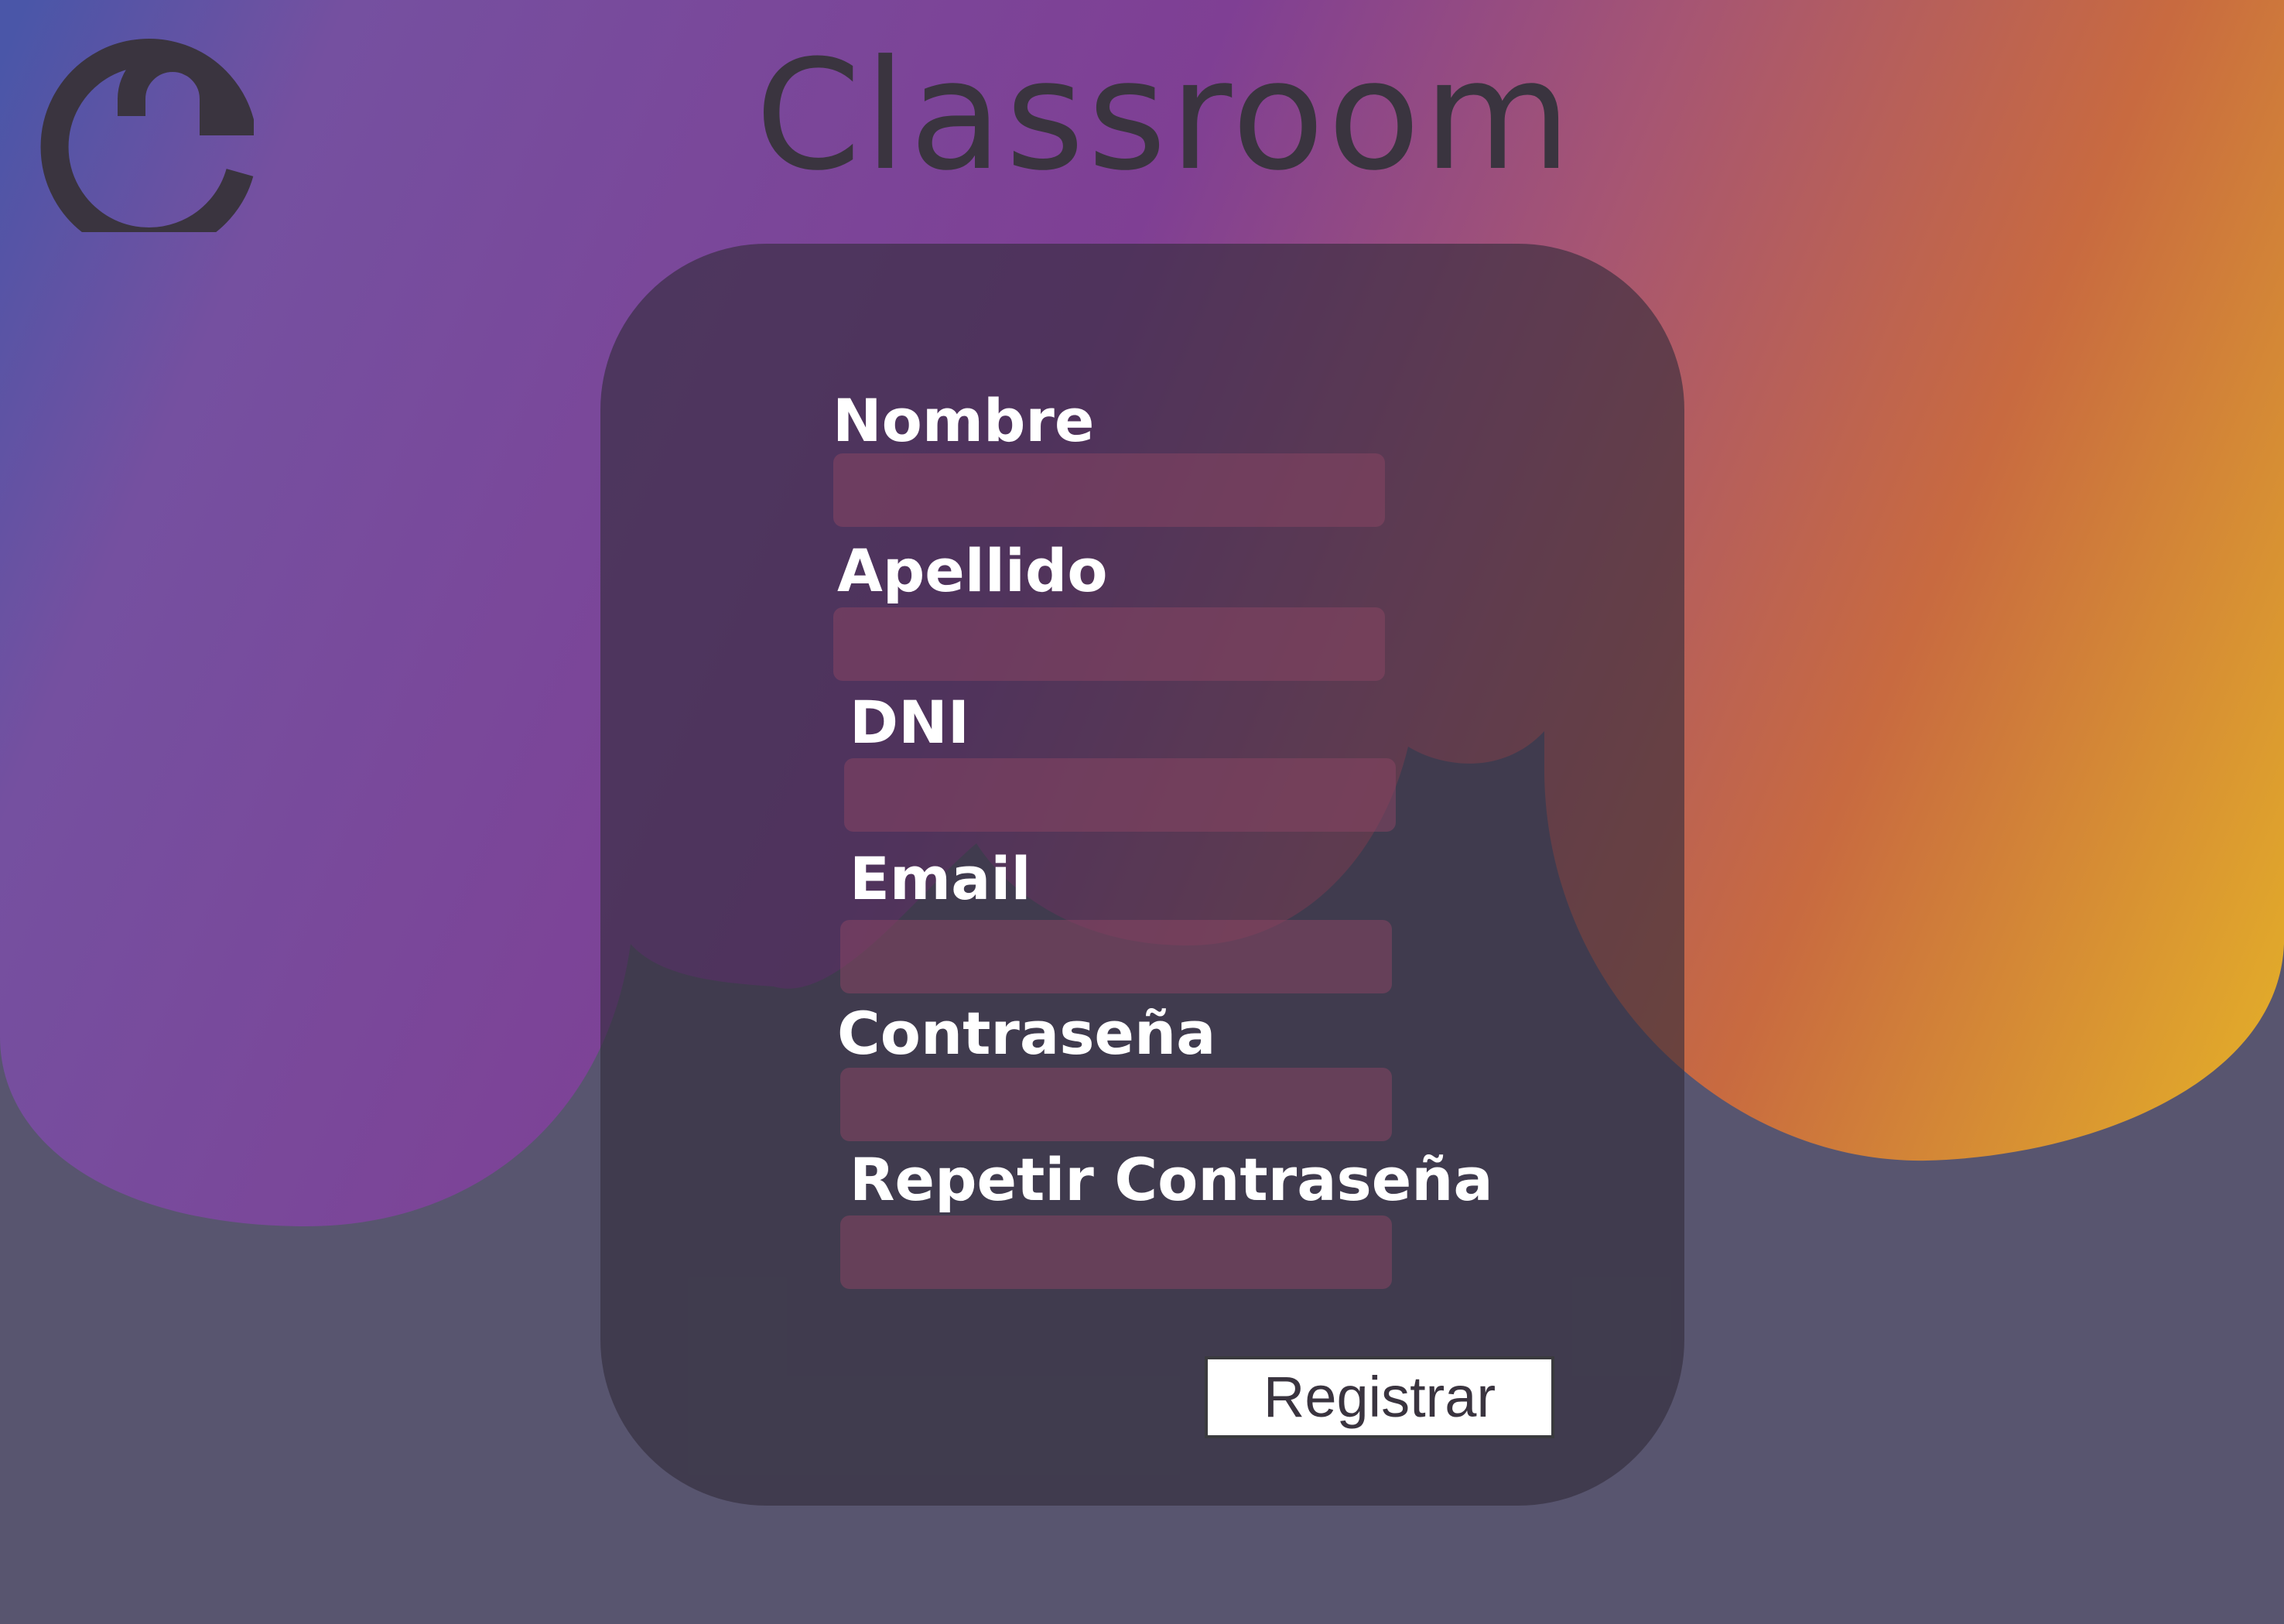 The width and height of the screenshot is (2284, 1624). Describe the element at coordinates (964, 420) in the screenshot. I see `nombre-label: Nombre` at that location.